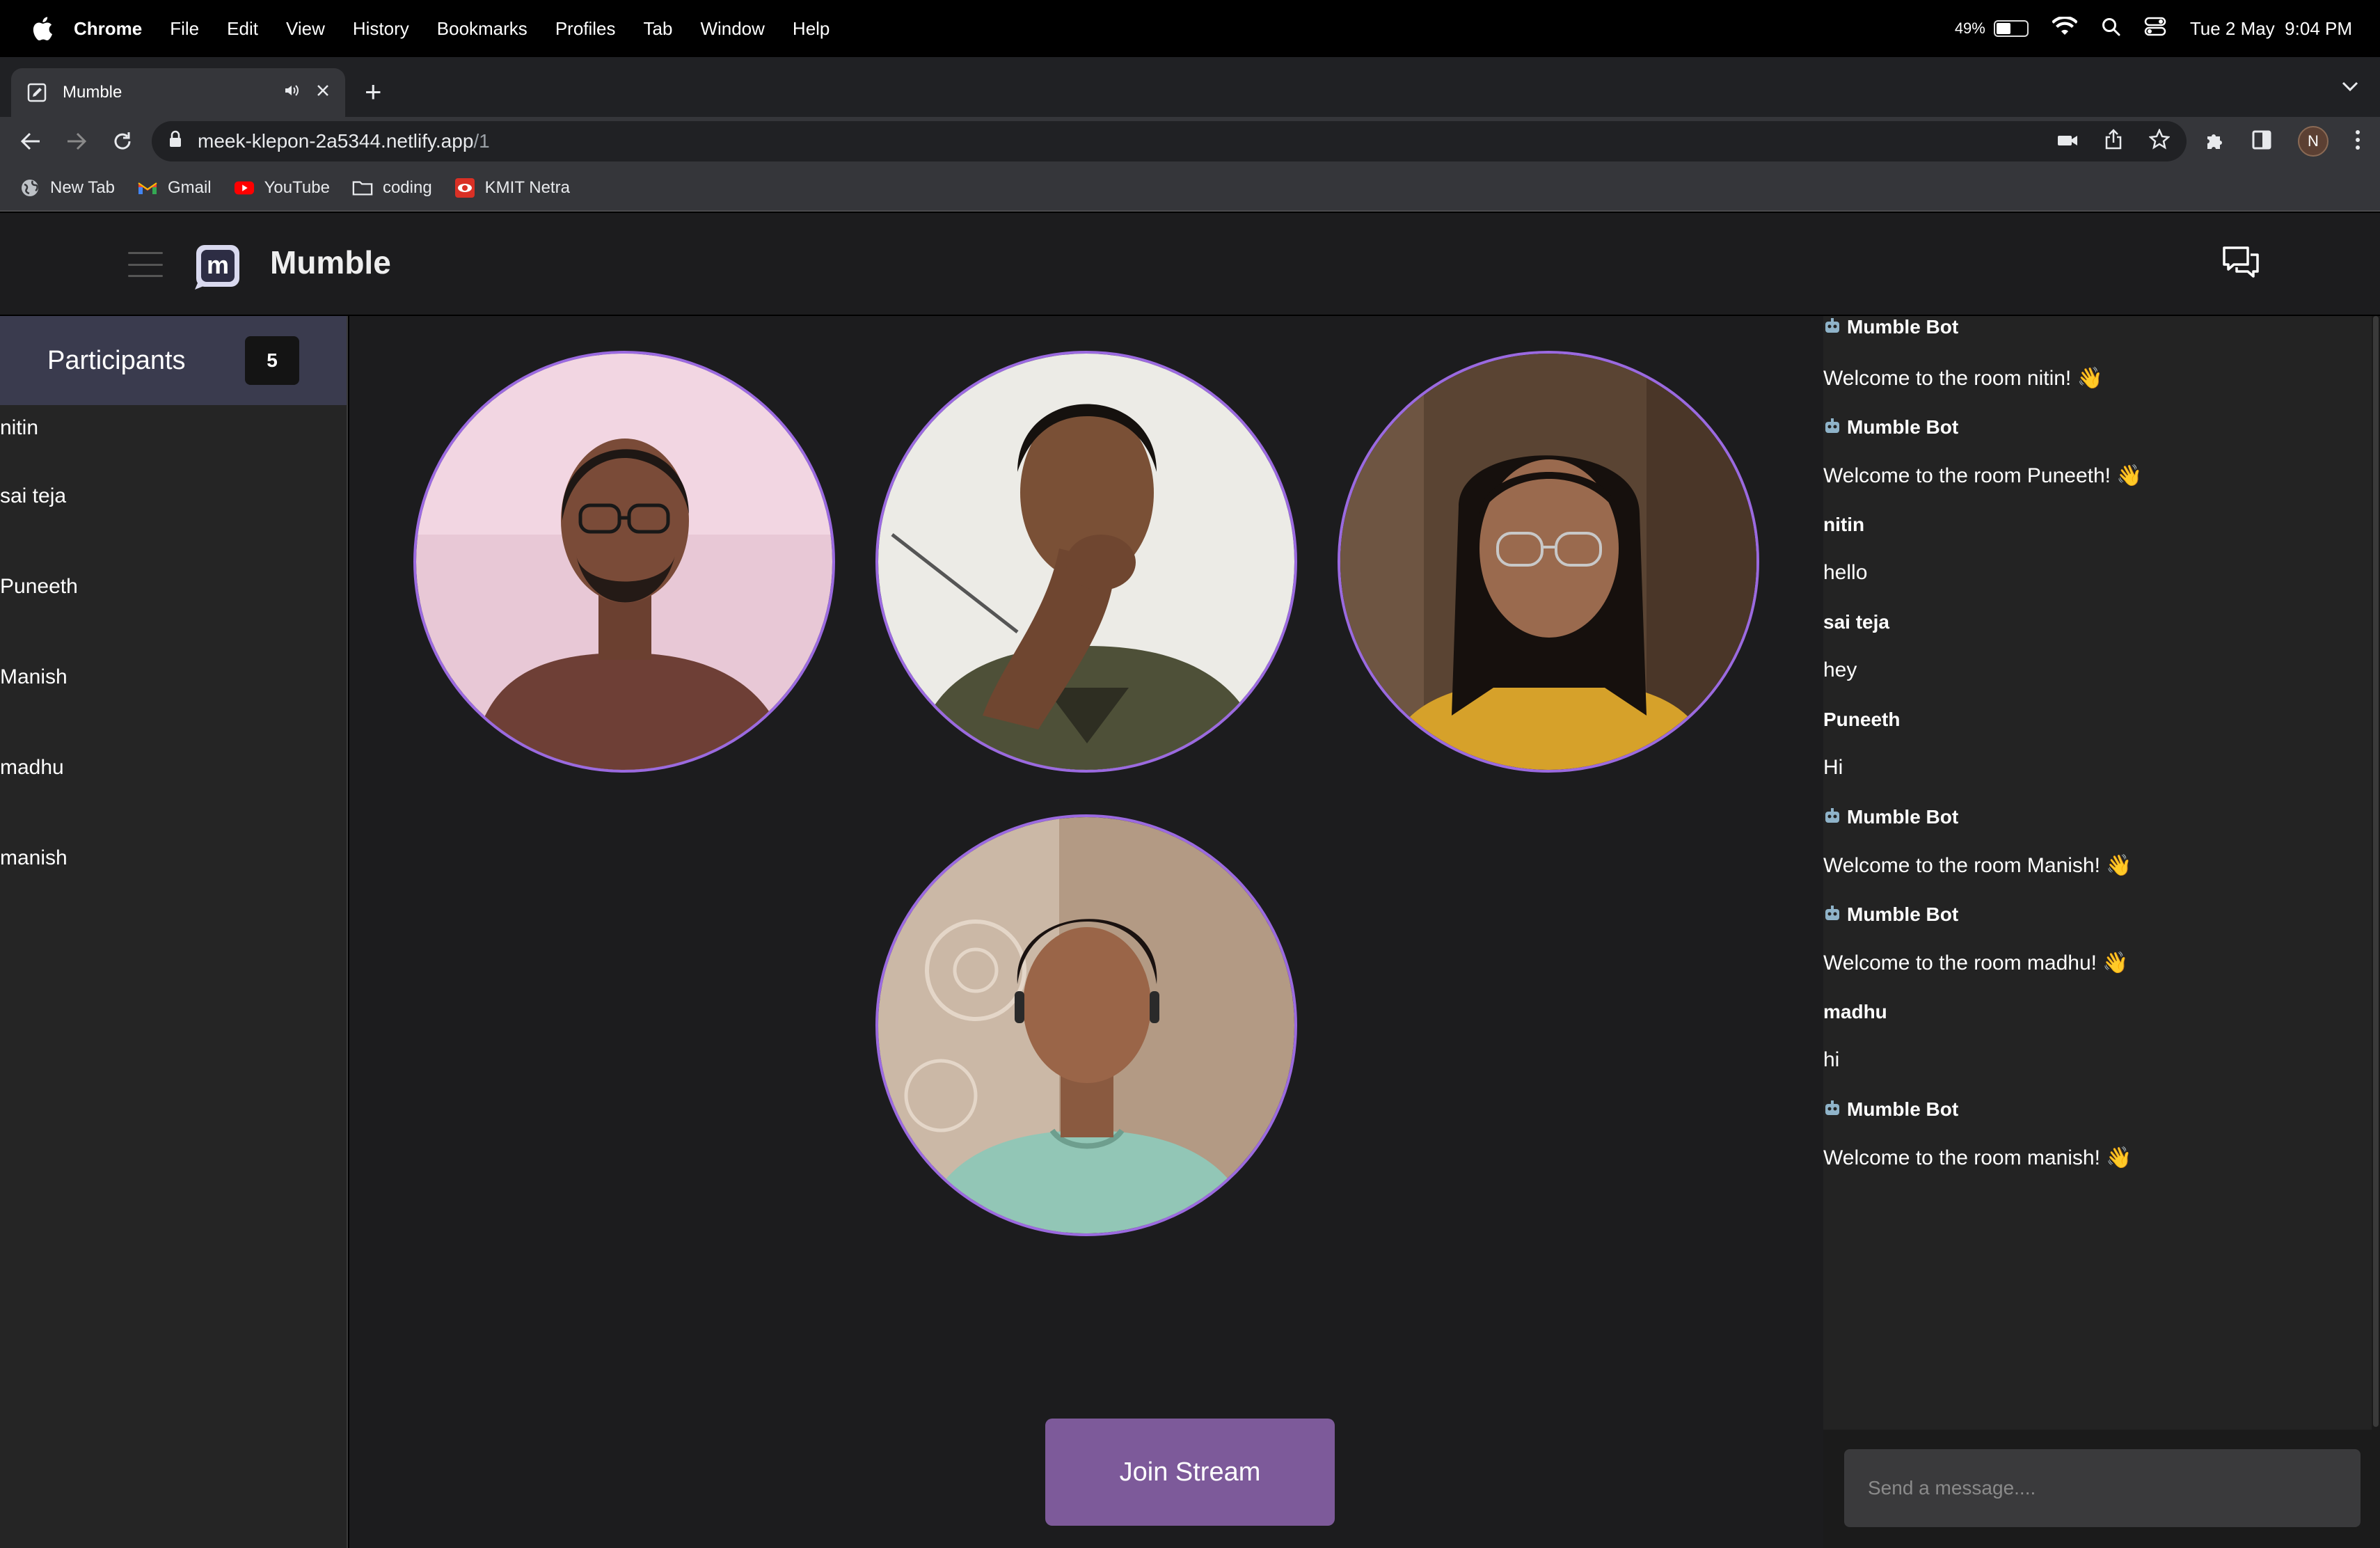 Image resolution: width=2380 pixels, height=1548 pixels. Describe the element at coordinates (282, 187) in the screenshot. I see `bookmark-youtube: YouTube` at that location.